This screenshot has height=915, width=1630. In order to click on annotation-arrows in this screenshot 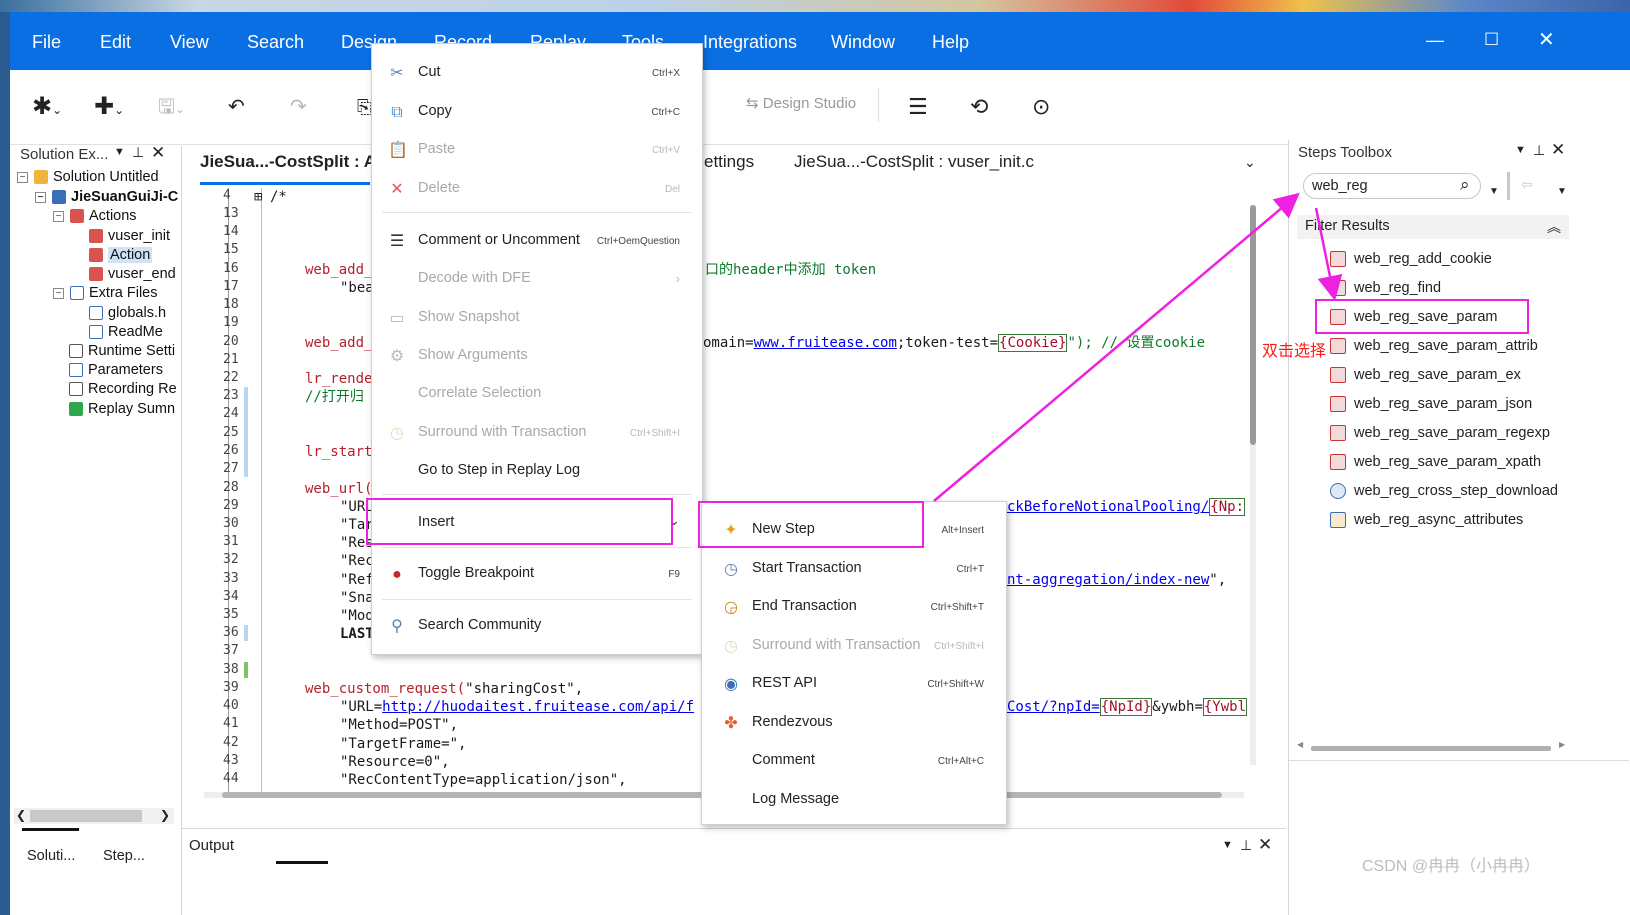, I will do `click(1138, 347)`.